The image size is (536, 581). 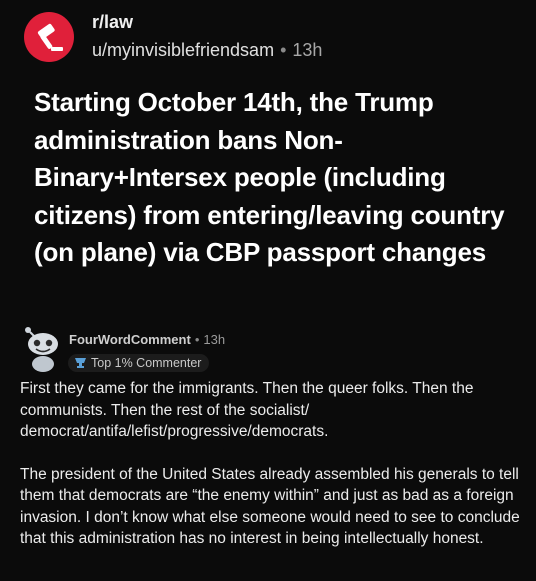 I want to click on trophy-icon, so click(x=80, y=363).